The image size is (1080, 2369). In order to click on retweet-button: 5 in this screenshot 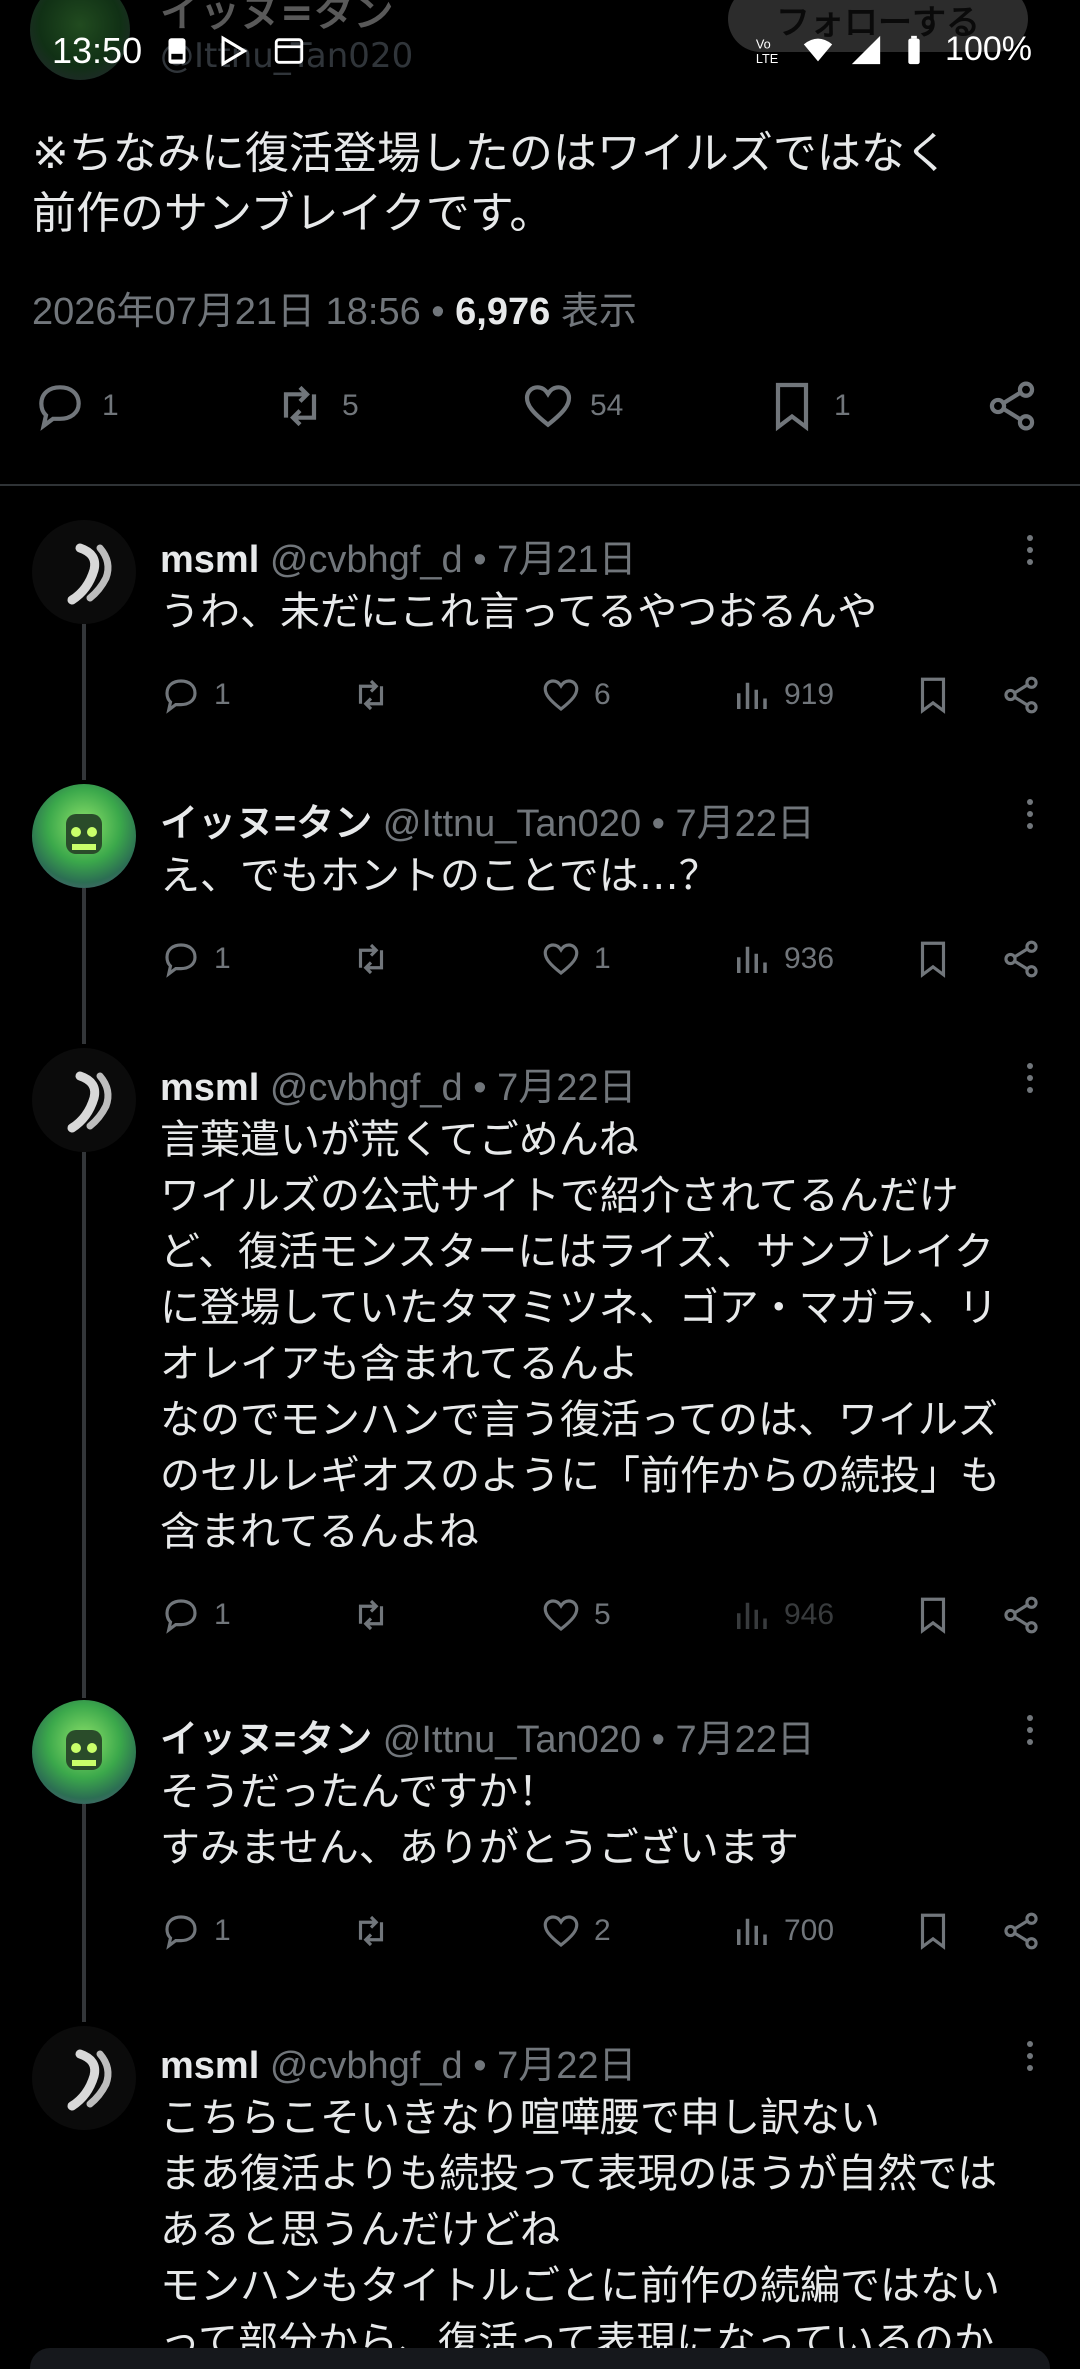, I will do `click(315, 406)`.